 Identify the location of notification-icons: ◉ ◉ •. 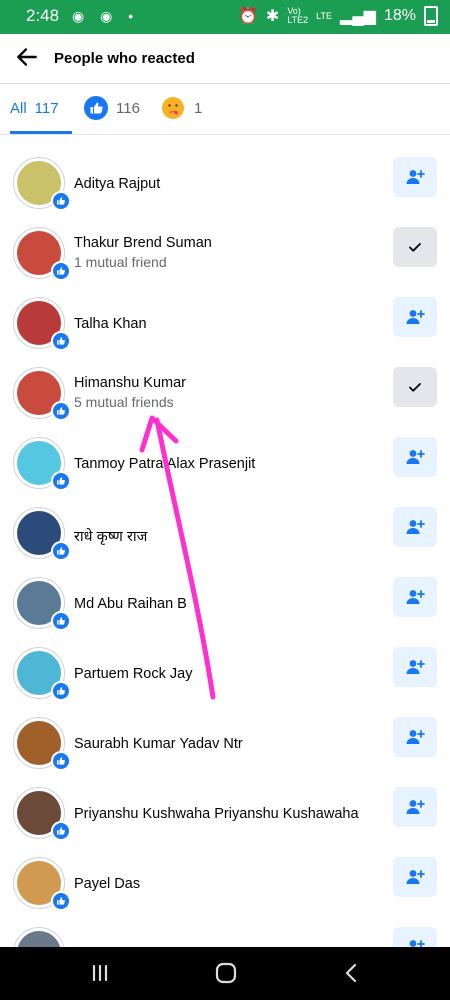
(106, 16).